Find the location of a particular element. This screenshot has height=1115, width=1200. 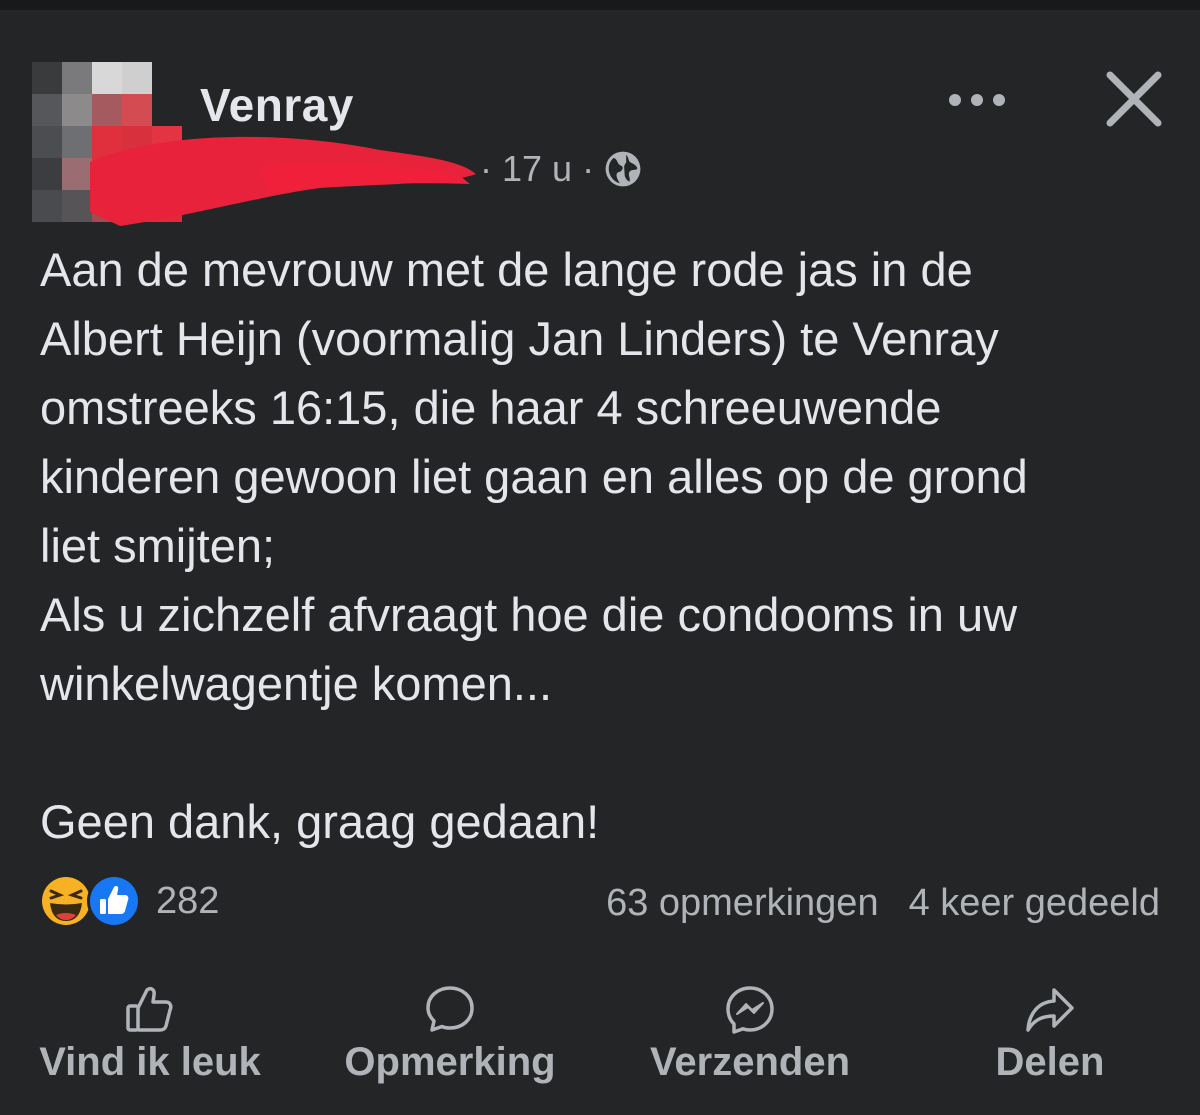

like-icon is located at coordinates (114, 901).